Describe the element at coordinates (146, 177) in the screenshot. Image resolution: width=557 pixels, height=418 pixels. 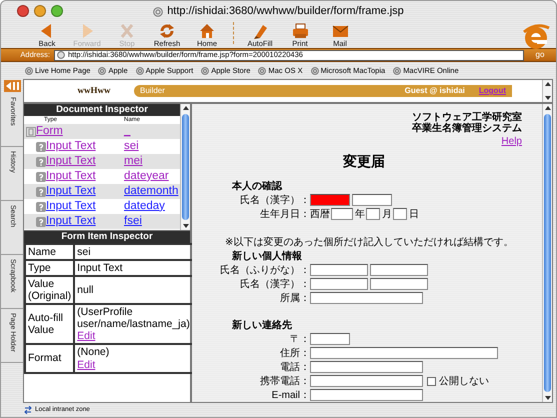
I see `name-link: dateyear` at that location.